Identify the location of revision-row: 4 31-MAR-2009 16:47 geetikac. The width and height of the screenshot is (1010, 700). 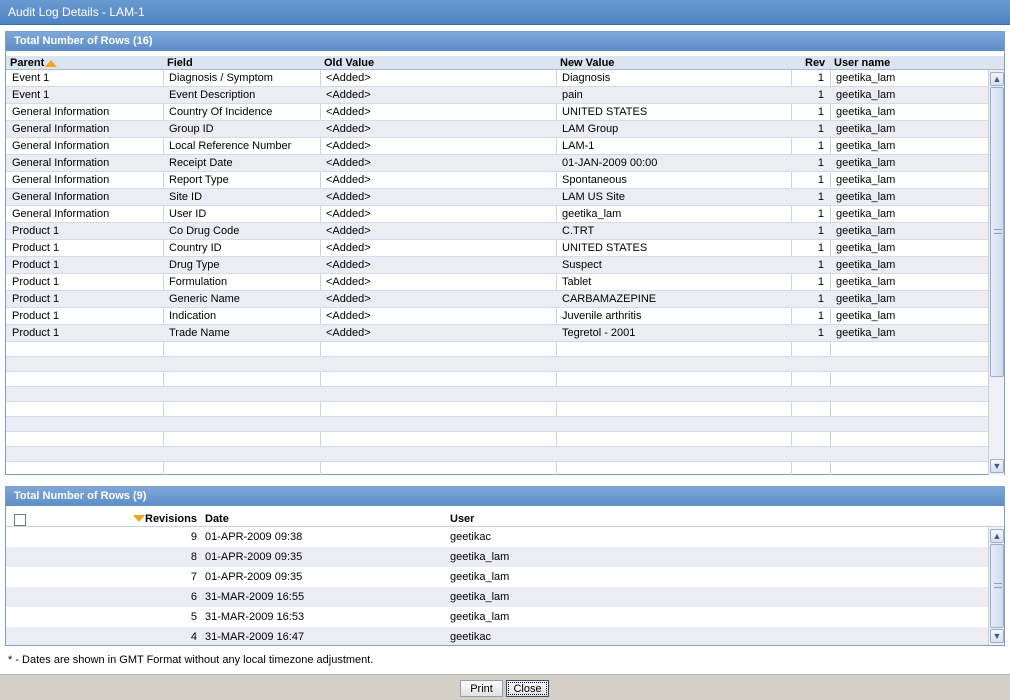
(505, 636).